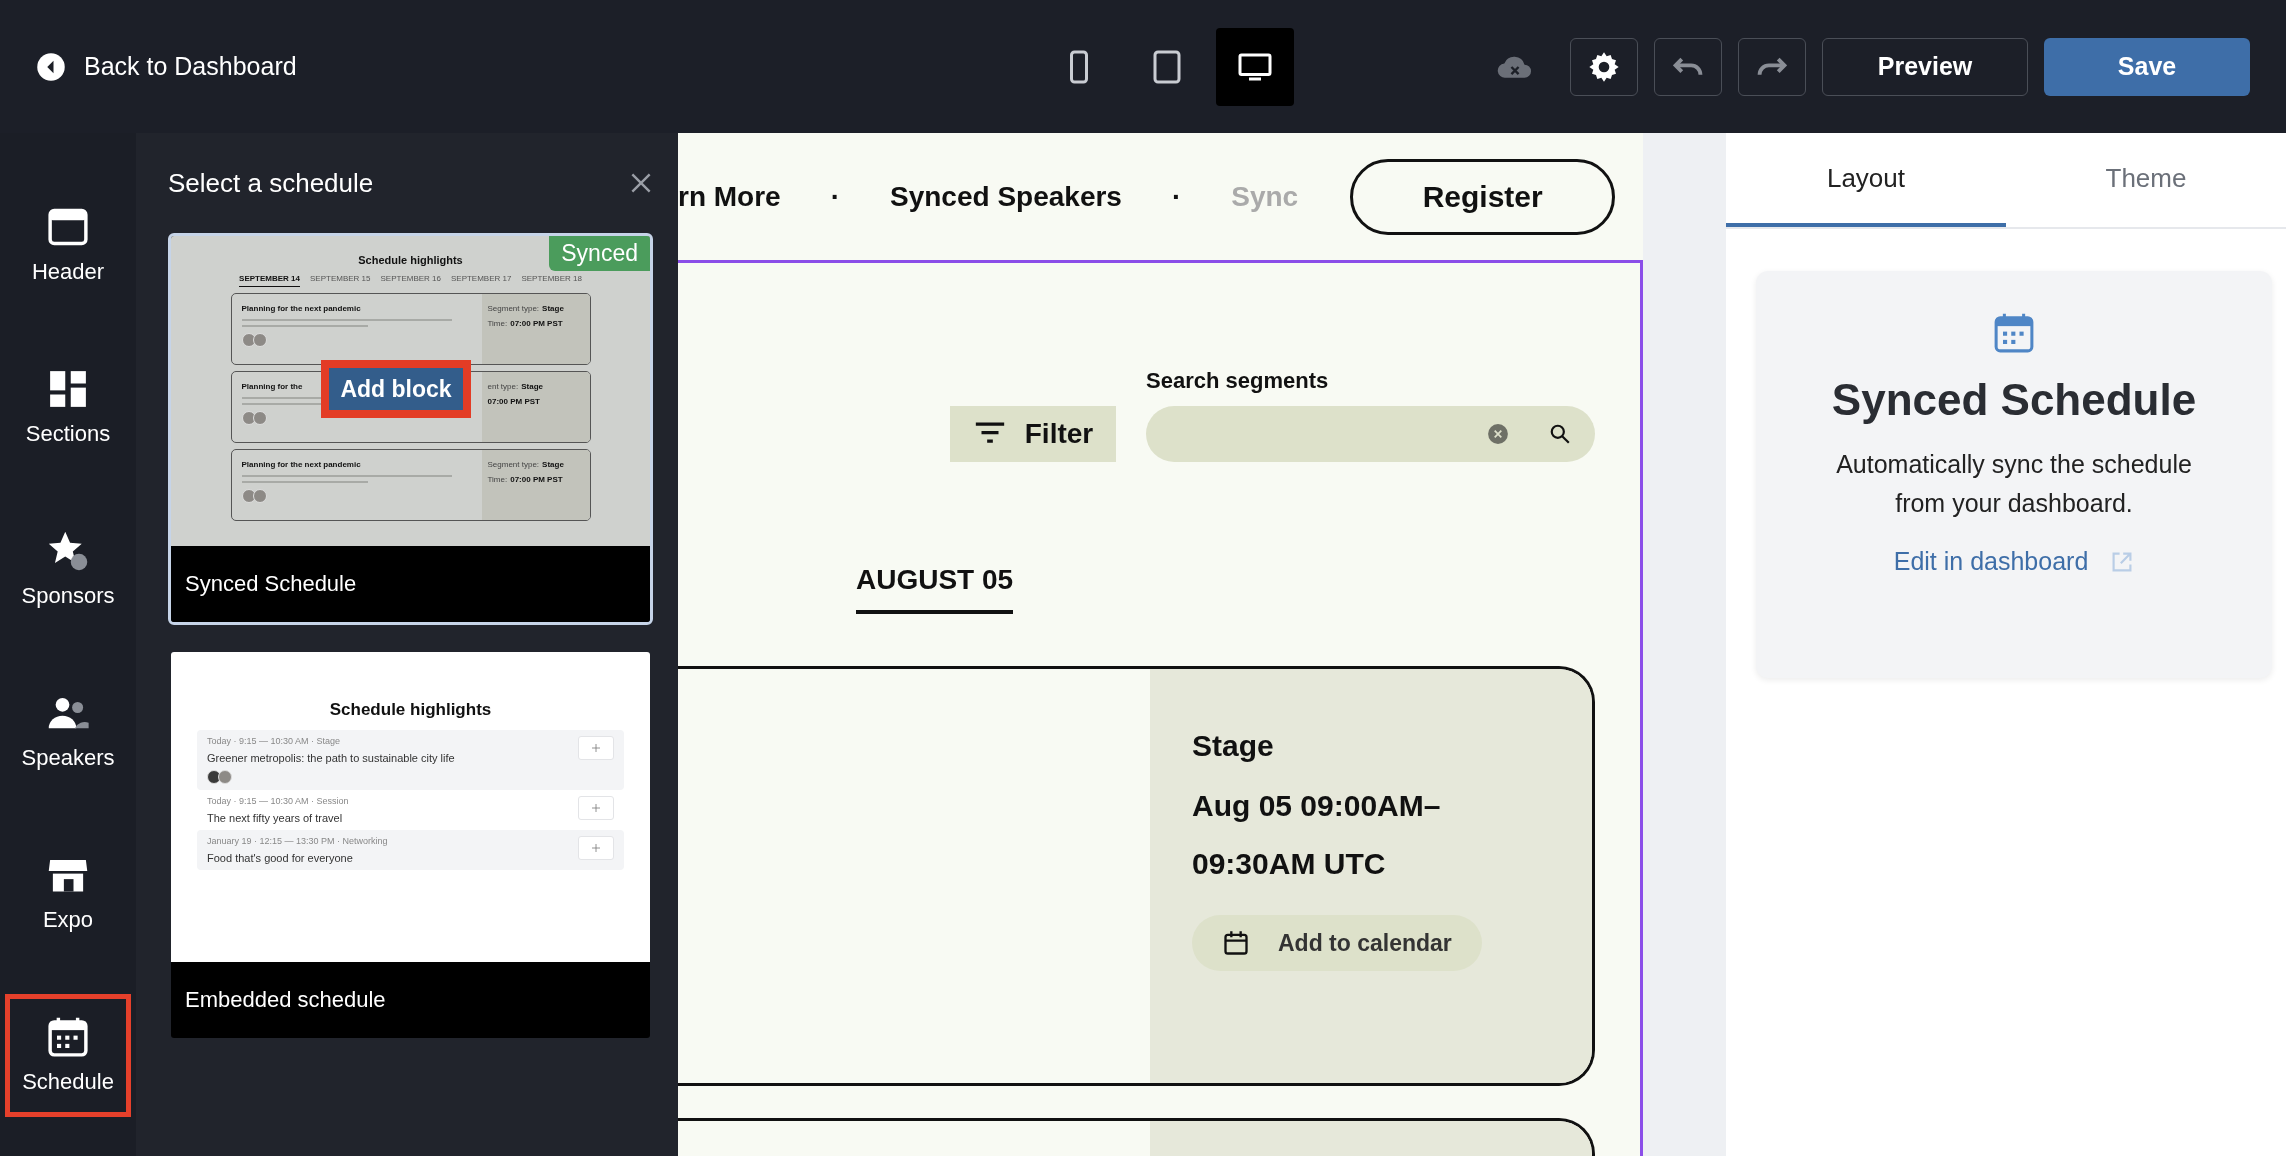 The width and height of the screenshot is (2286, 1156). I want to click on schedule-option-card, so click(410, 429).